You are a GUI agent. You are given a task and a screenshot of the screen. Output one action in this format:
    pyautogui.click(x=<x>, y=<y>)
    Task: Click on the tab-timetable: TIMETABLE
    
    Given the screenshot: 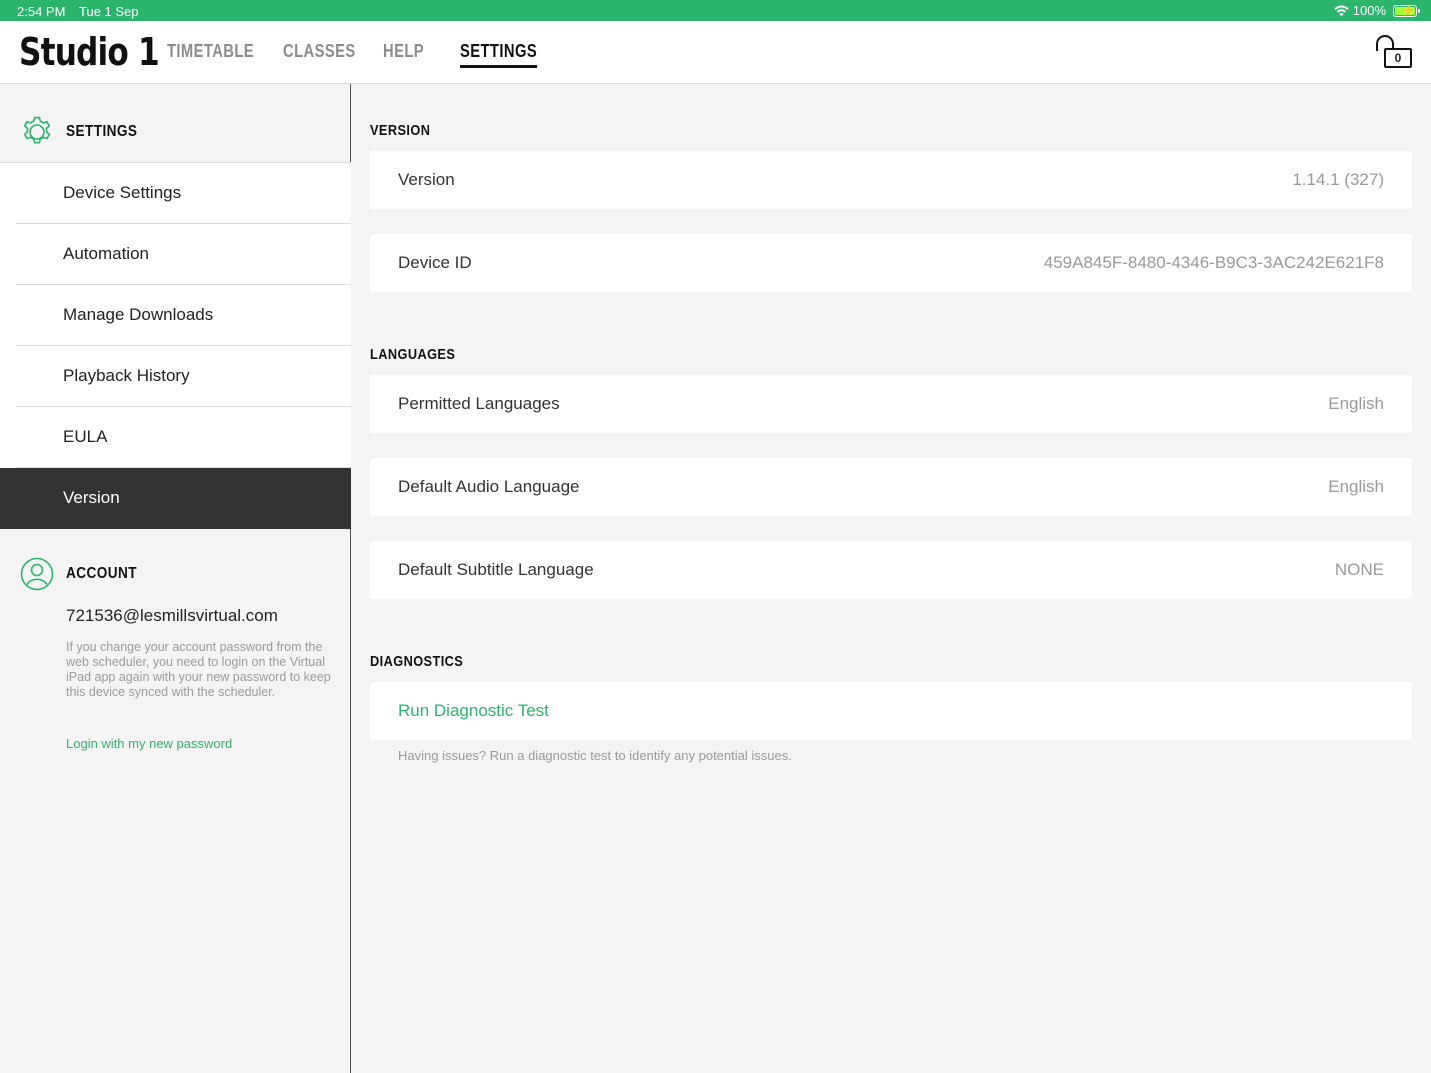 What is the action you would take?
    pyautogui.click(x=210, y=51)
    